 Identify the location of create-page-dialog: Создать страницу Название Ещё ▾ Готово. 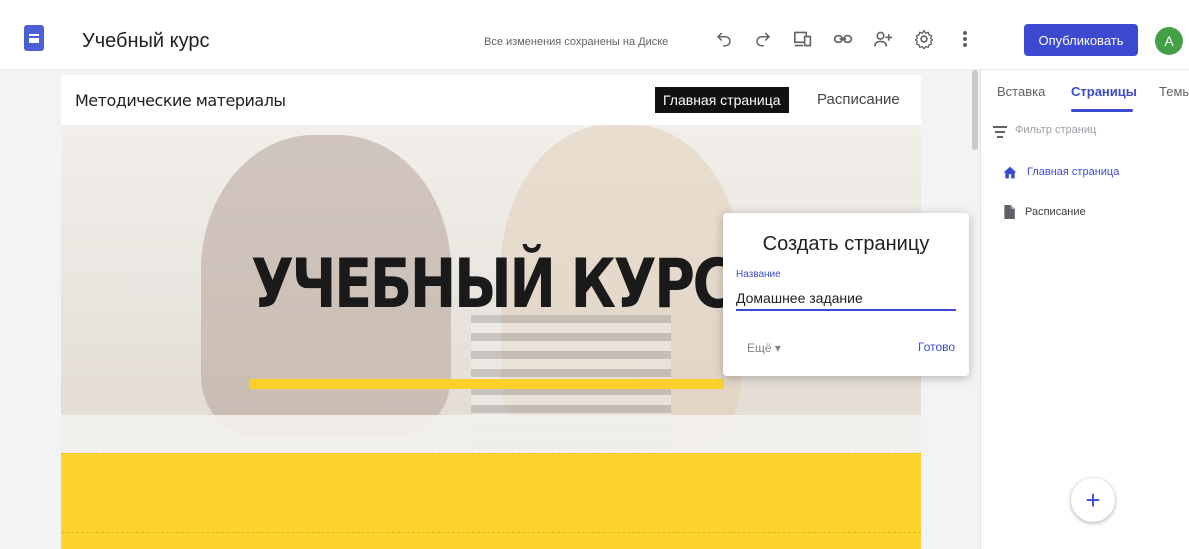
(846, 294).